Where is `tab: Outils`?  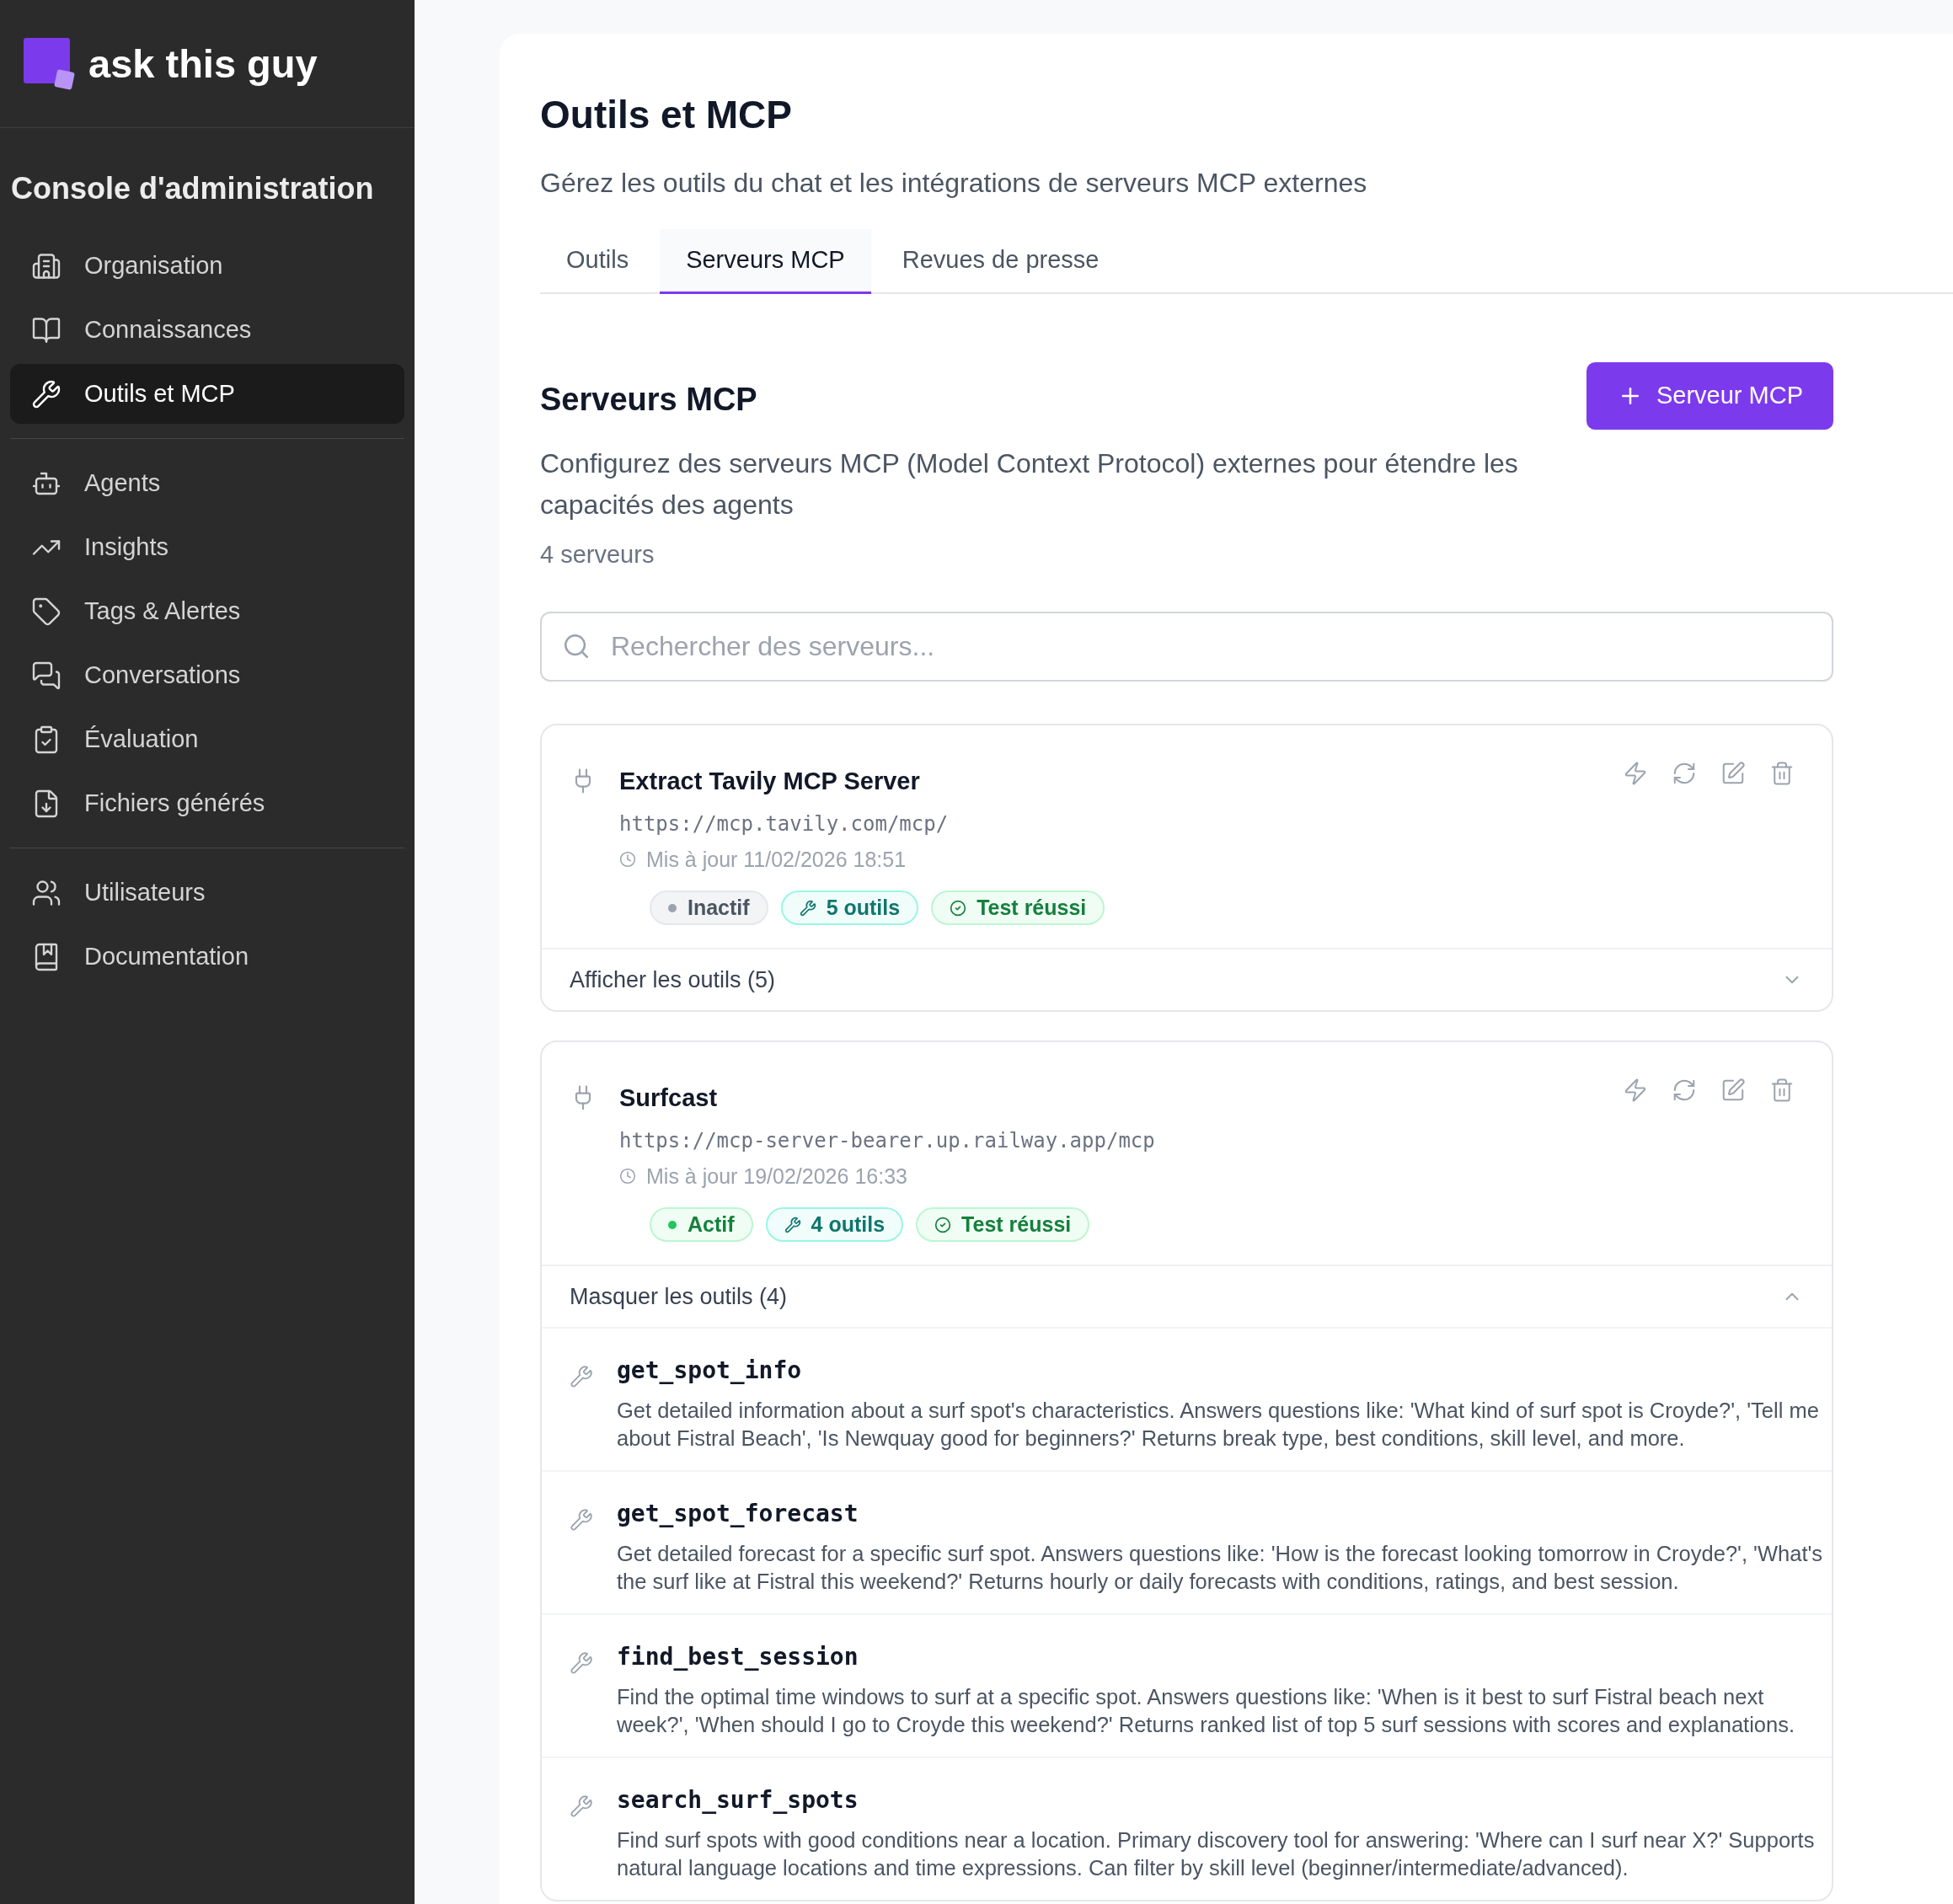 tab: Outils is located at coordinates (597, 261).